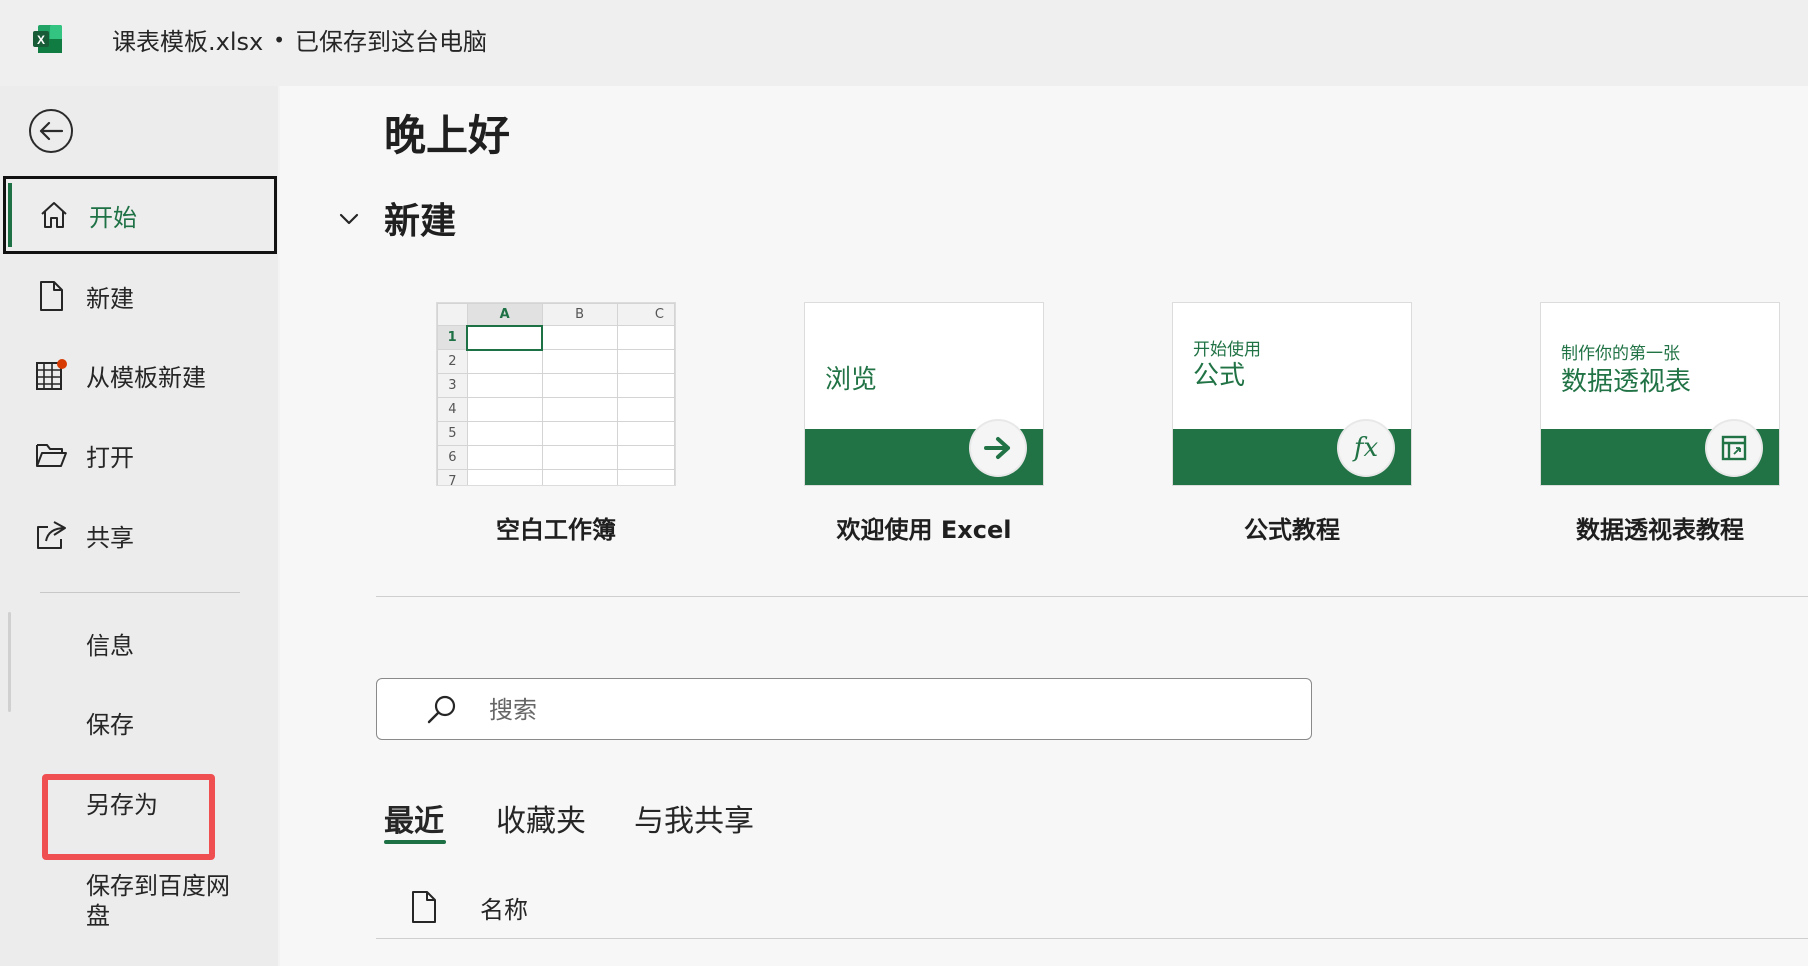 This screenshot has height=966, width=1808. Describe the element at coordinates (349, 219) in the screenshot. I see `chevron-down-icon` at that location.